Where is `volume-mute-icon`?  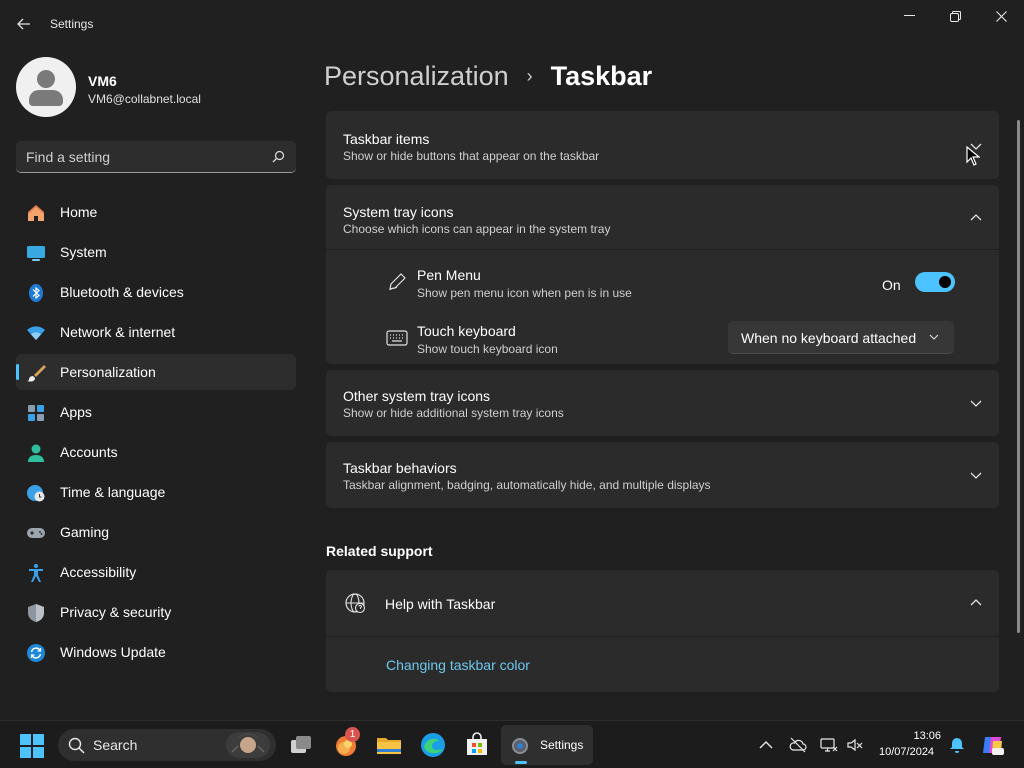 volume-mute-icon is located at coordinates (855, 745).